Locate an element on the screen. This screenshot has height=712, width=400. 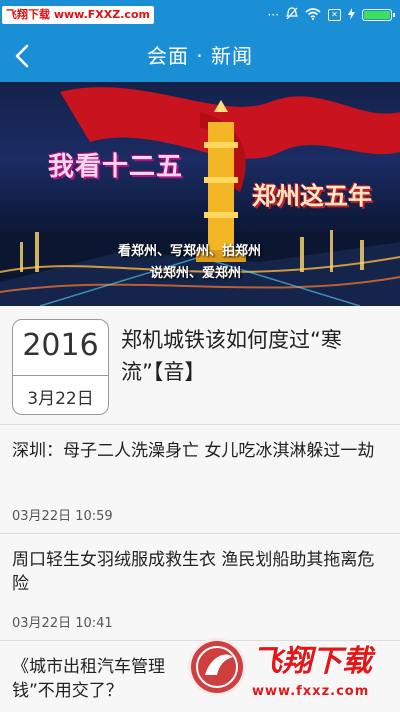
banner-headline-right: 郑州这五年 is located at coordinates (312, 196).